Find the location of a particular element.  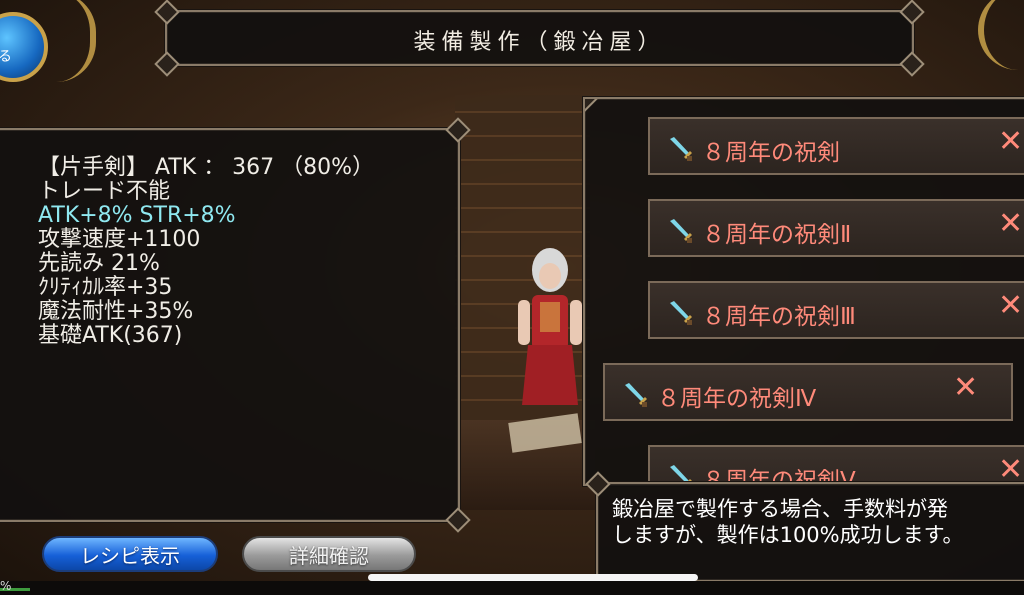

stat-magic-resist: 魔法耐性+35% is located at coordinates (116, 311).